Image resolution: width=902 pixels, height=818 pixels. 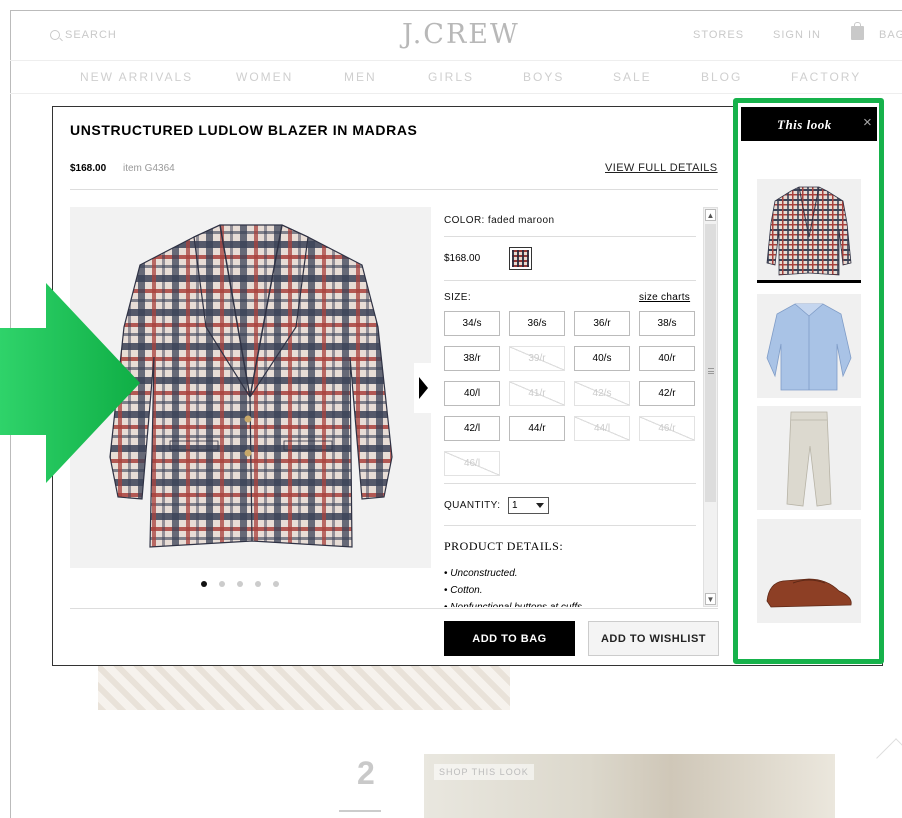 I want to click on stores-link: STORES, so click(x=718, y=35).